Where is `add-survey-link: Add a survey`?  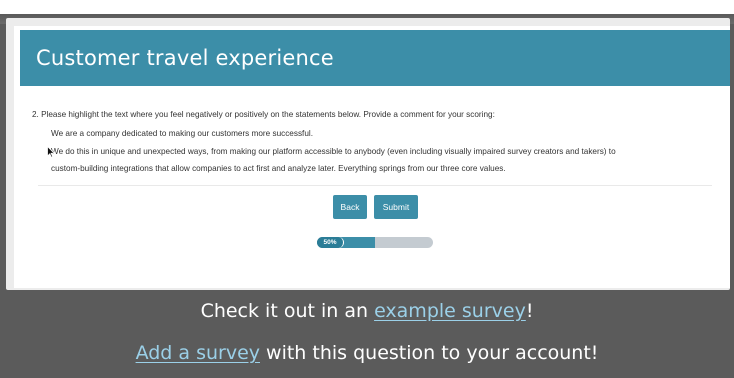
add-survey-link: Add a survey is located at coordinates (198, 353).